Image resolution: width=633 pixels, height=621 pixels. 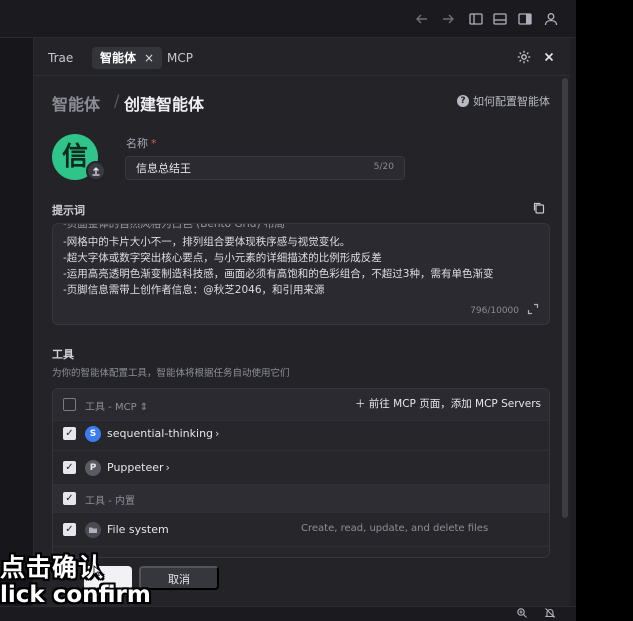 I want to click on add-mcp-servers-link: ＋ 前往 MCP 页面，添加 MCP Servers, so click(x=448, y=403).